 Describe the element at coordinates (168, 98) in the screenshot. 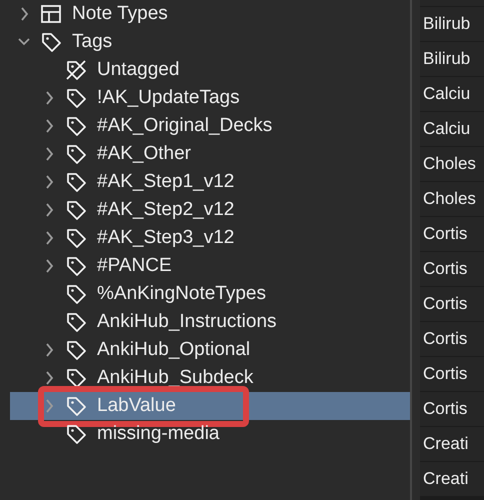

I see `tree-item-label: !AK_UpdateTags` at that location.